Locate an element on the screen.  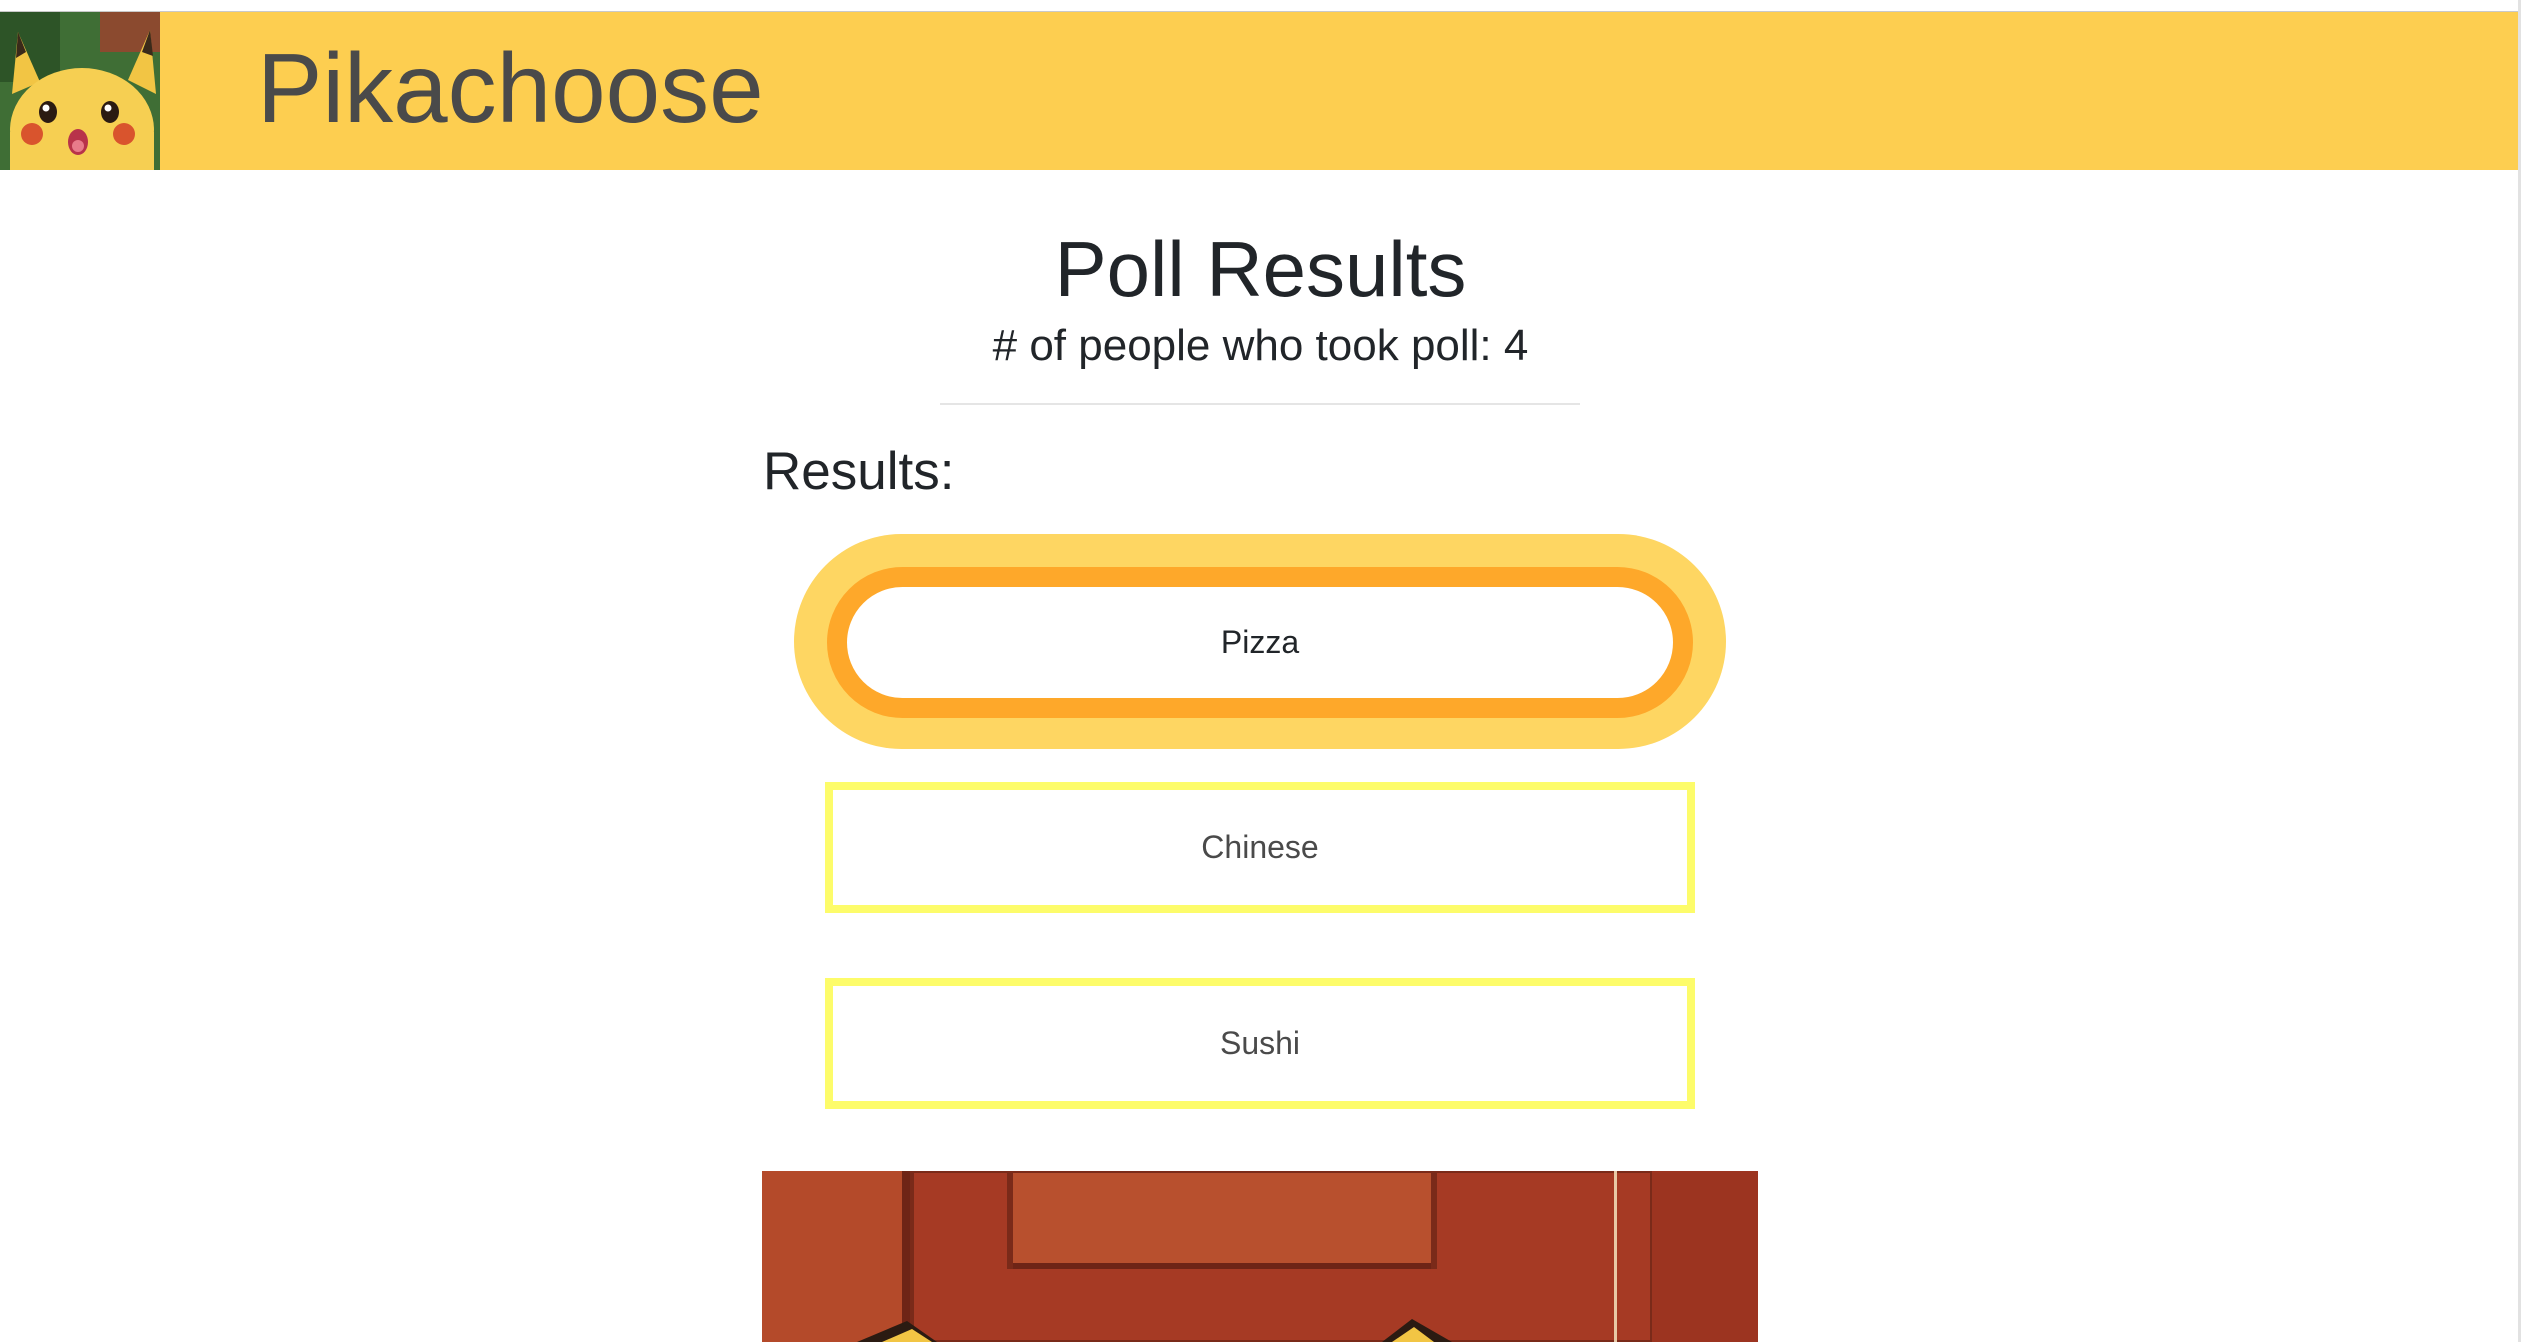
pikachu-logo-icon is located at coordinates (80, 91).